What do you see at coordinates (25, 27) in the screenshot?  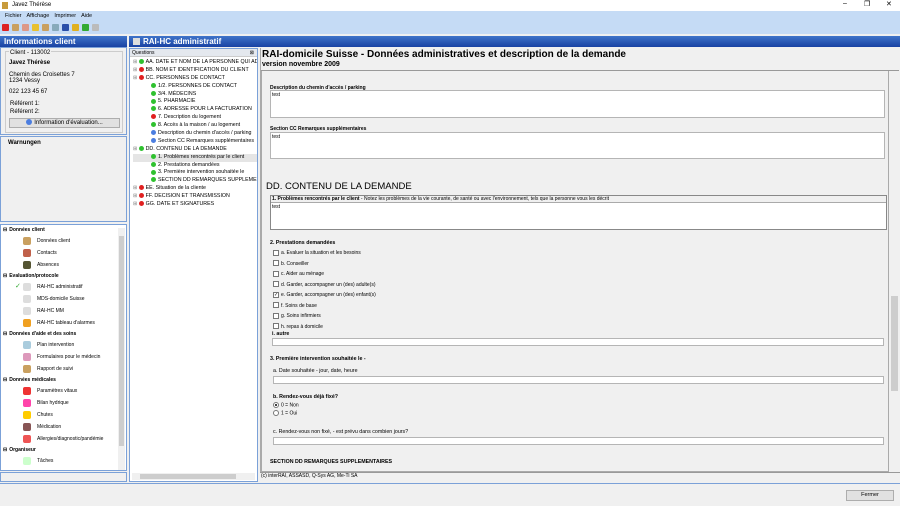 I see `report-icon` at bounding box center [25, 27].